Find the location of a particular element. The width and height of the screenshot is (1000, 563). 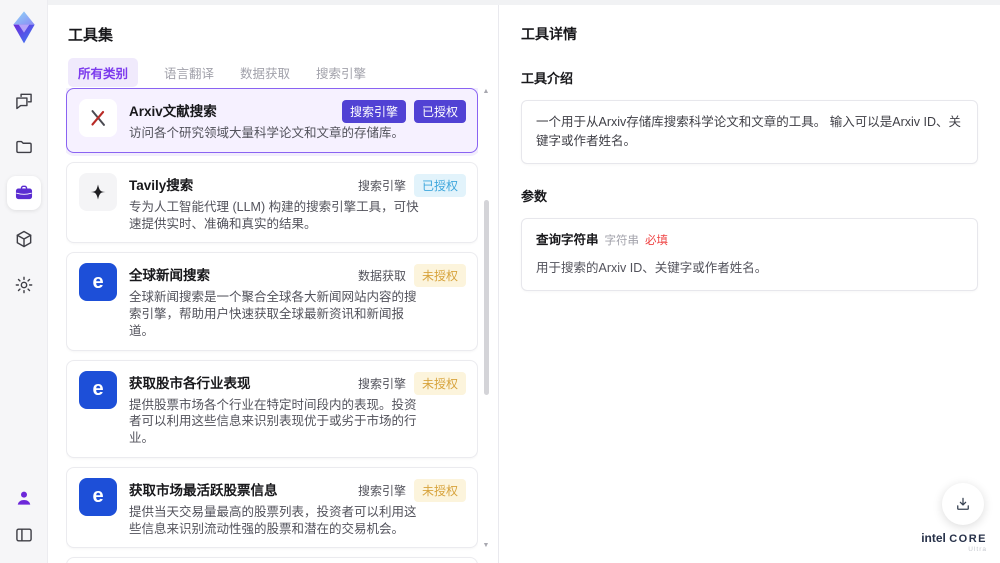

params-heading: 参数 is located at coordinates (534, 196).